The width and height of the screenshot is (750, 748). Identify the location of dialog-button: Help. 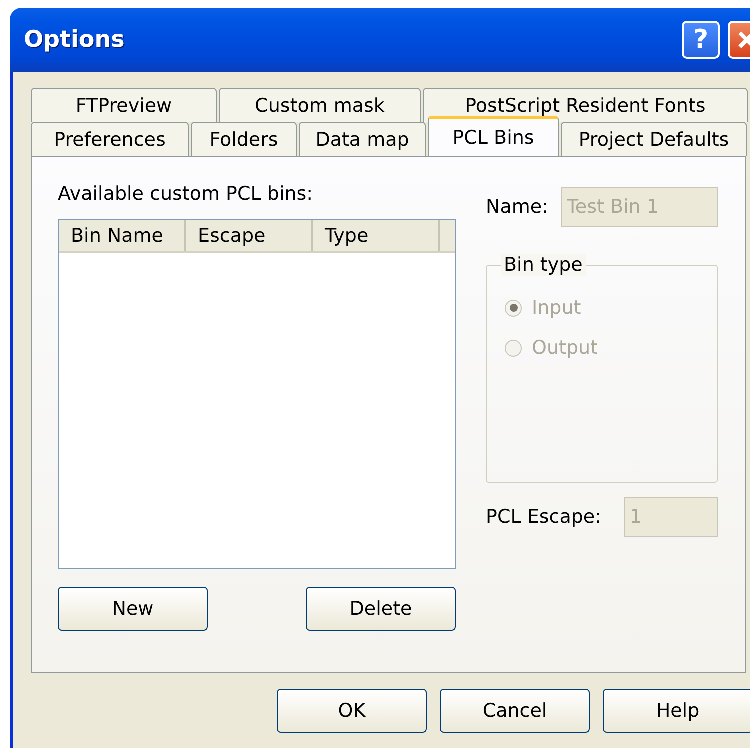
(676, 711).